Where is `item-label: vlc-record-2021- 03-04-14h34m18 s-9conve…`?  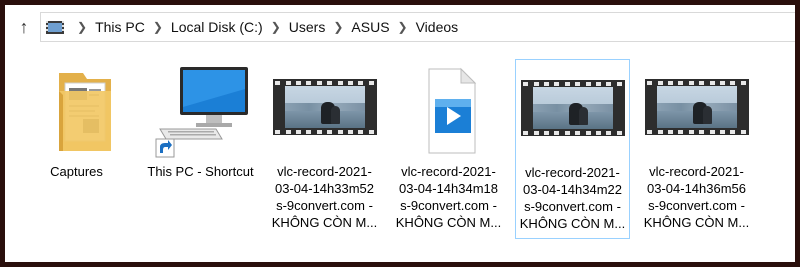
item-label: vlc-record-2021- 03-04-14h34m18 s-9conve… is located at coordinates (448, 197).